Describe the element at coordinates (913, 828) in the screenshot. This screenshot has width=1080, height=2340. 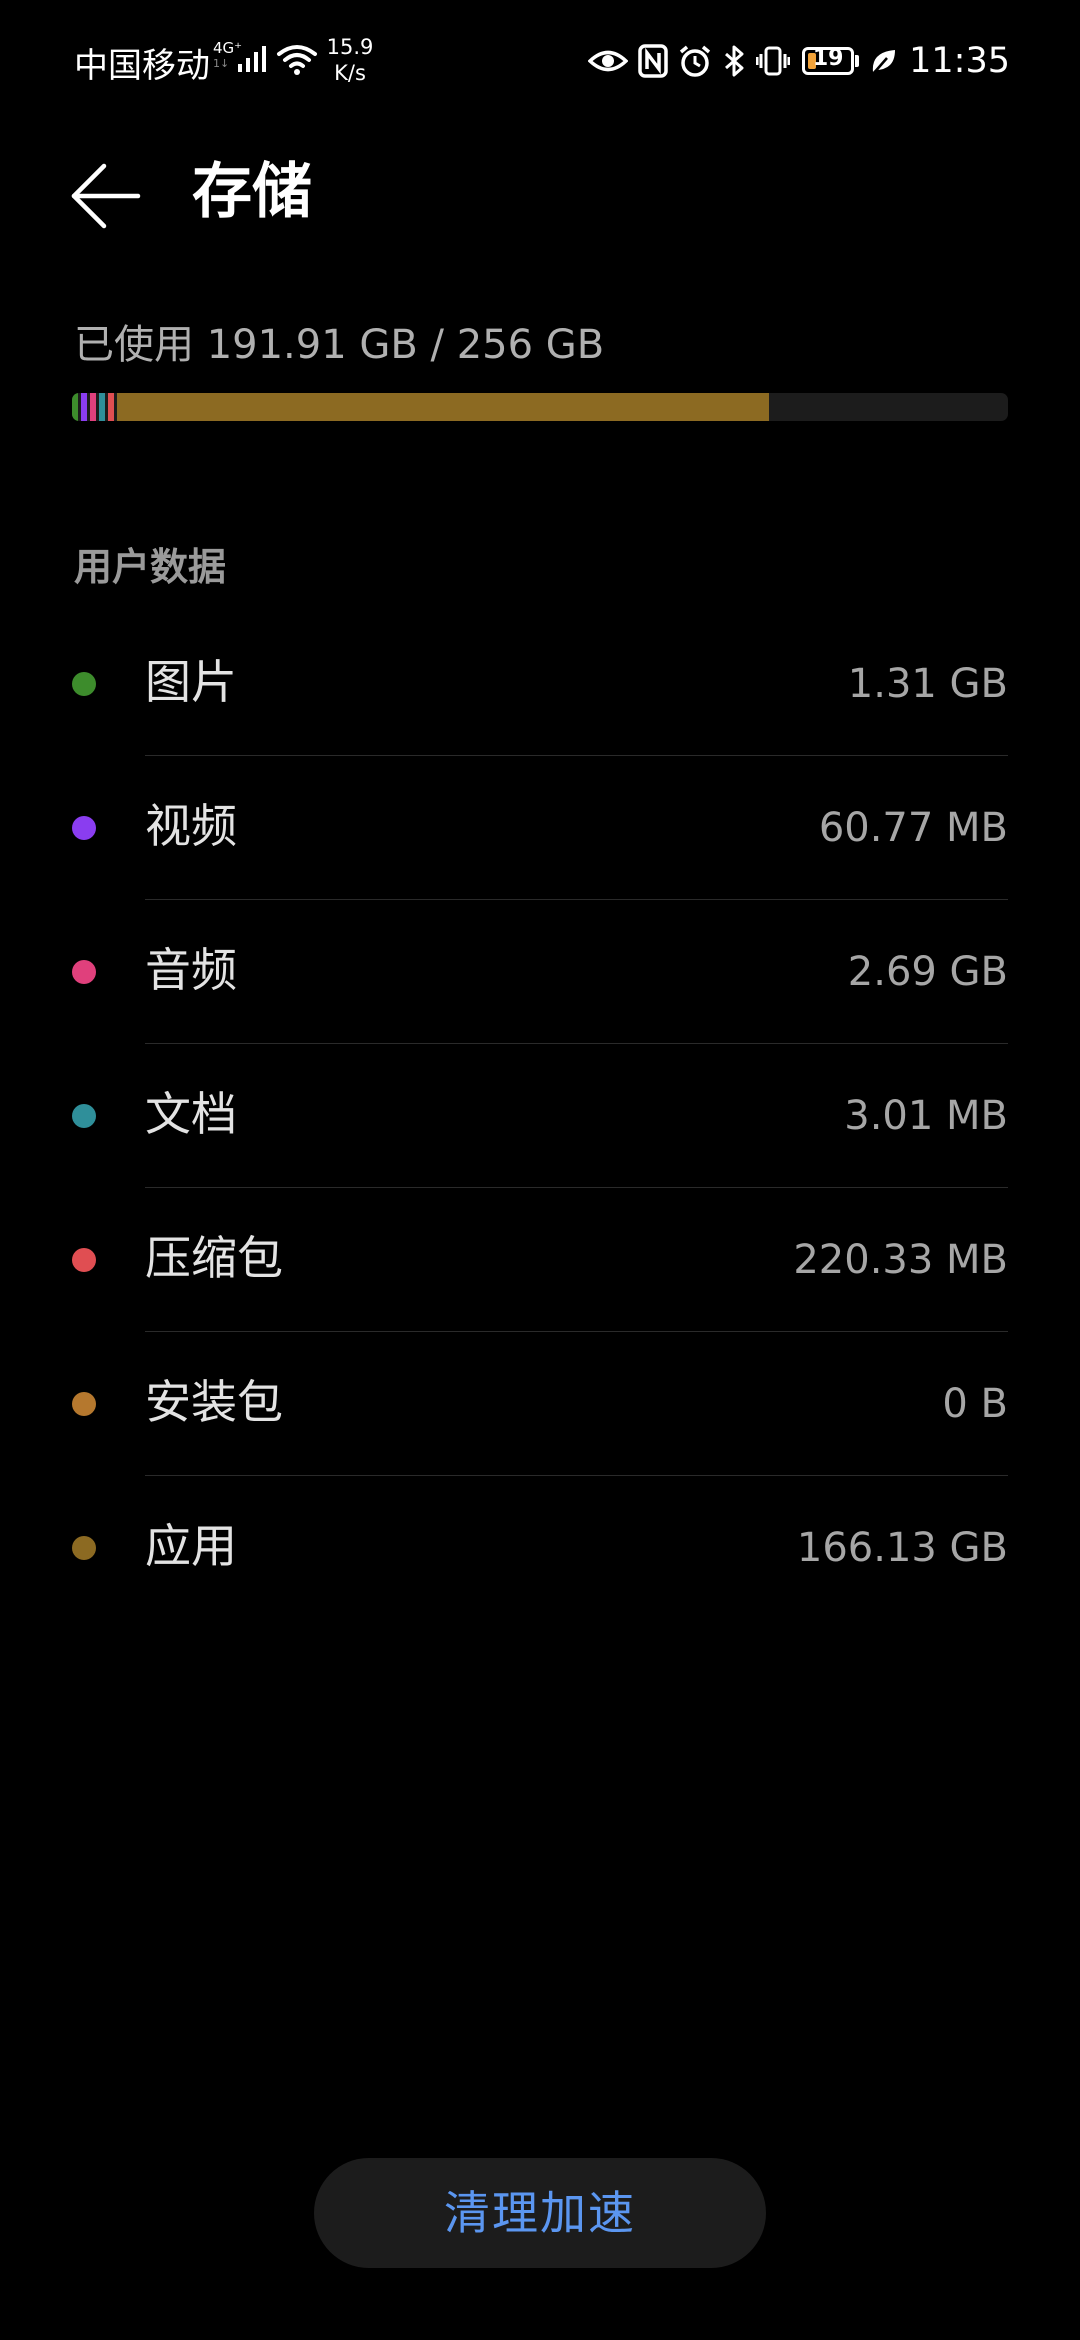
I see `category-size: 60.77 MB` at that location.